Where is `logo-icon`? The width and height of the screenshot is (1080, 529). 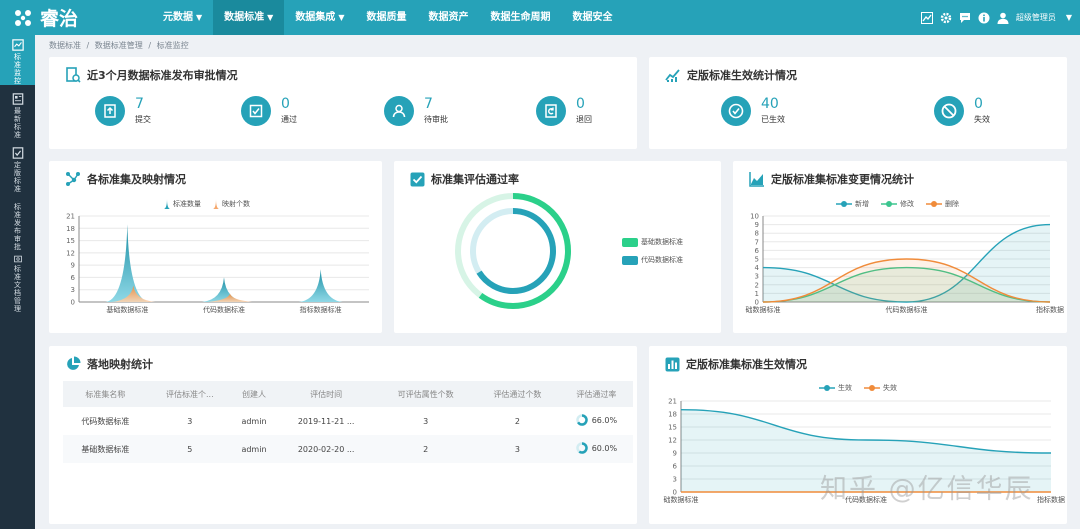
logo-icon is located at coordinates (23, 17).